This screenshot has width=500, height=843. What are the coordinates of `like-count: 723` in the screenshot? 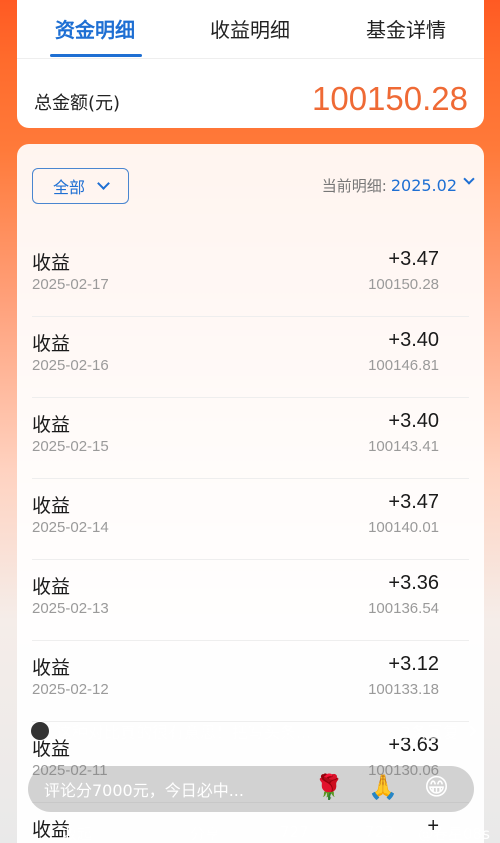 It's located at (379, 832).